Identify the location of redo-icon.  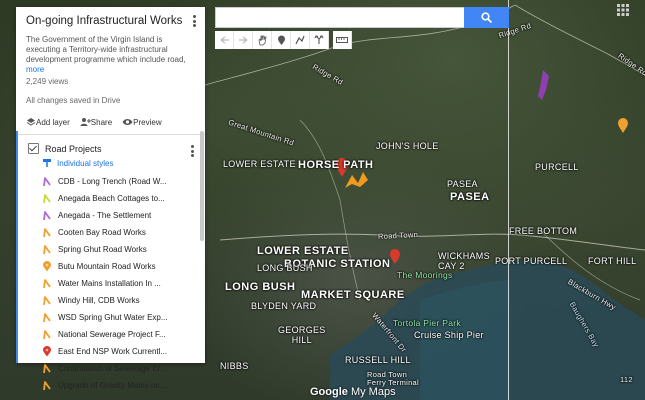
(242, 39).